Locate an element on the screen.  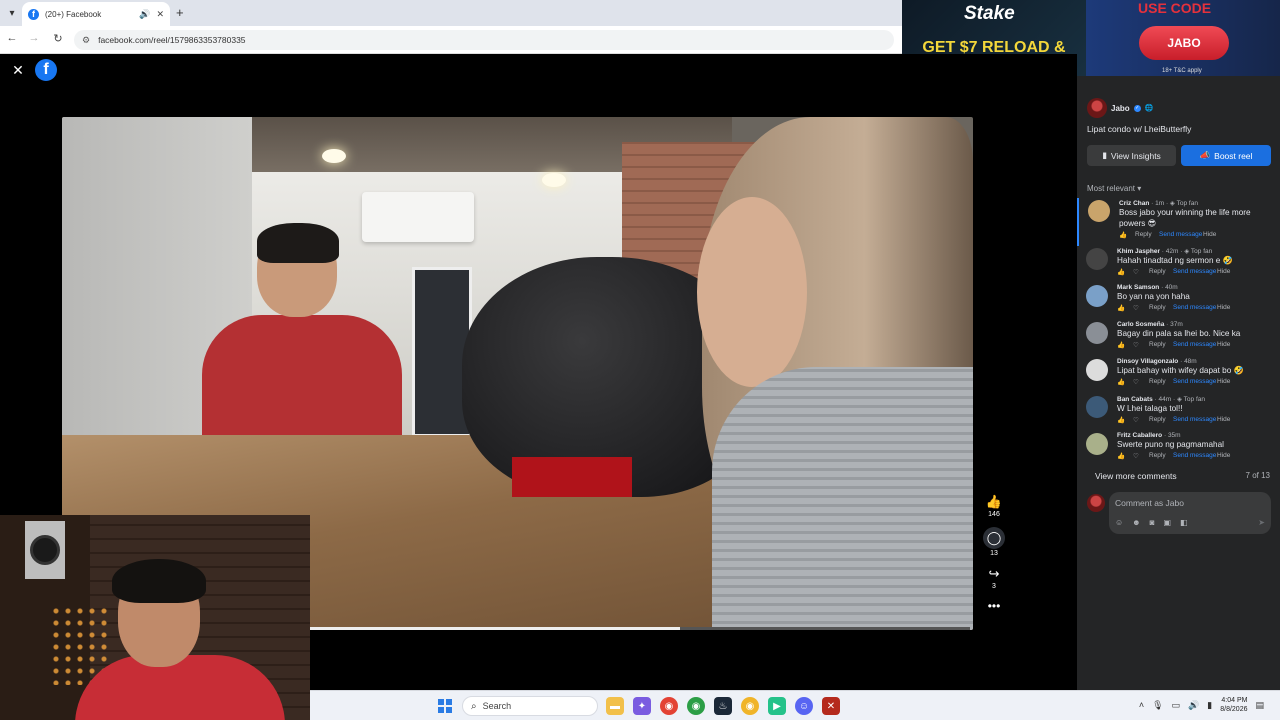
notification-icon: ▤ is located at coordinates (1259, 705).